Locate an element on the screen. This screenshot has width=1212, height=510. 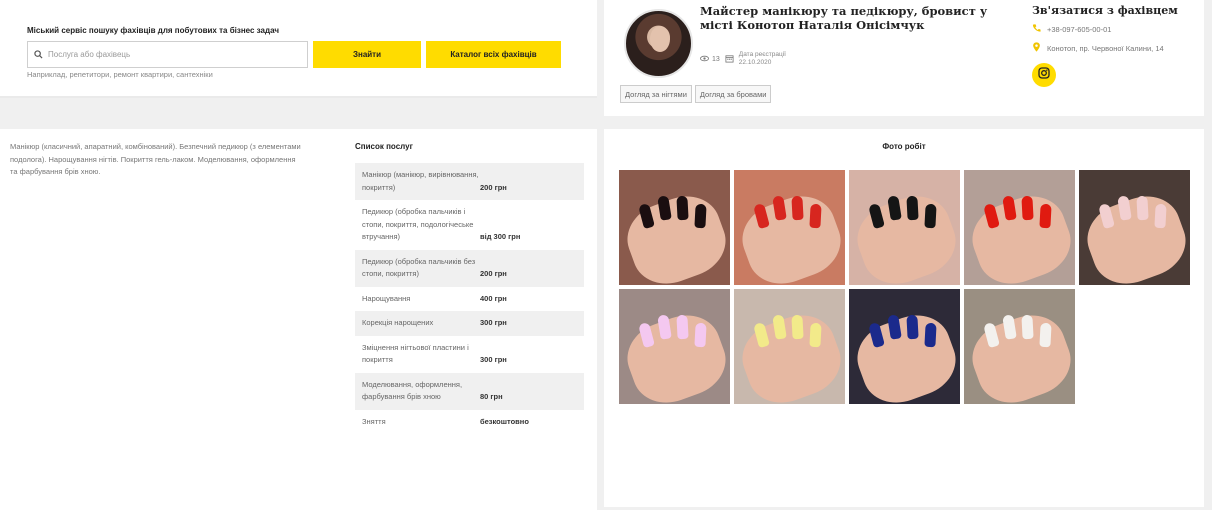
contact-title: Зв'язатися з фахівцем is located at coordinates (1105, 10).